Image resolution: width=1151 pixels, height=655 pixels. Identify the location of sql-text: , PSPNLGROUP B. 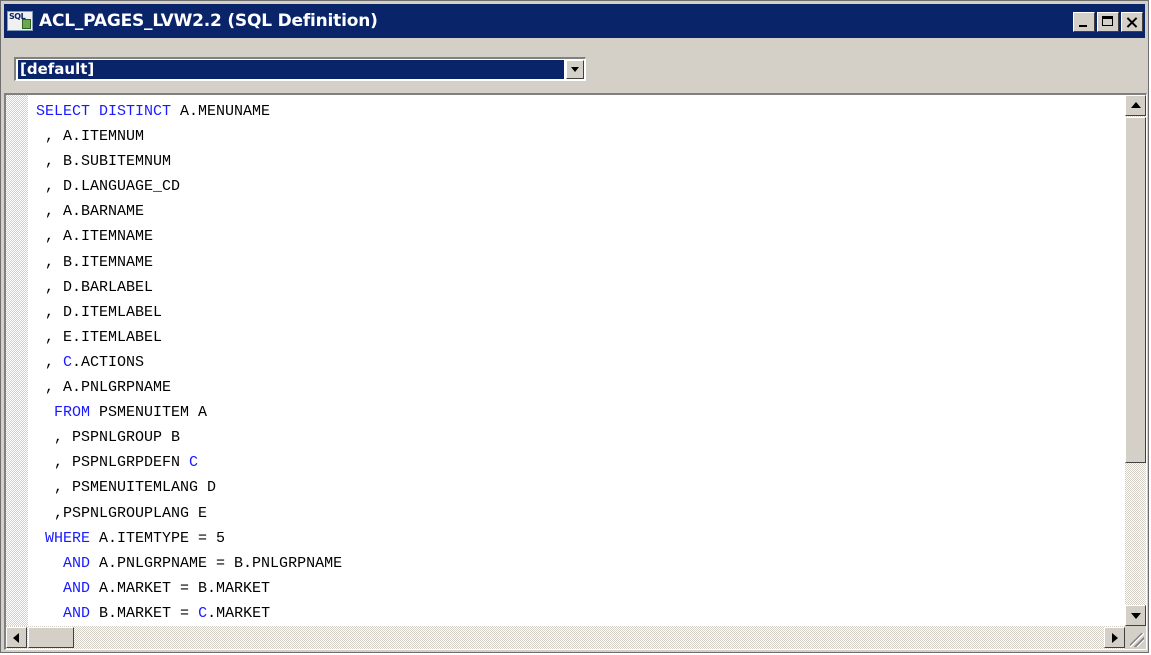
(108, 438).